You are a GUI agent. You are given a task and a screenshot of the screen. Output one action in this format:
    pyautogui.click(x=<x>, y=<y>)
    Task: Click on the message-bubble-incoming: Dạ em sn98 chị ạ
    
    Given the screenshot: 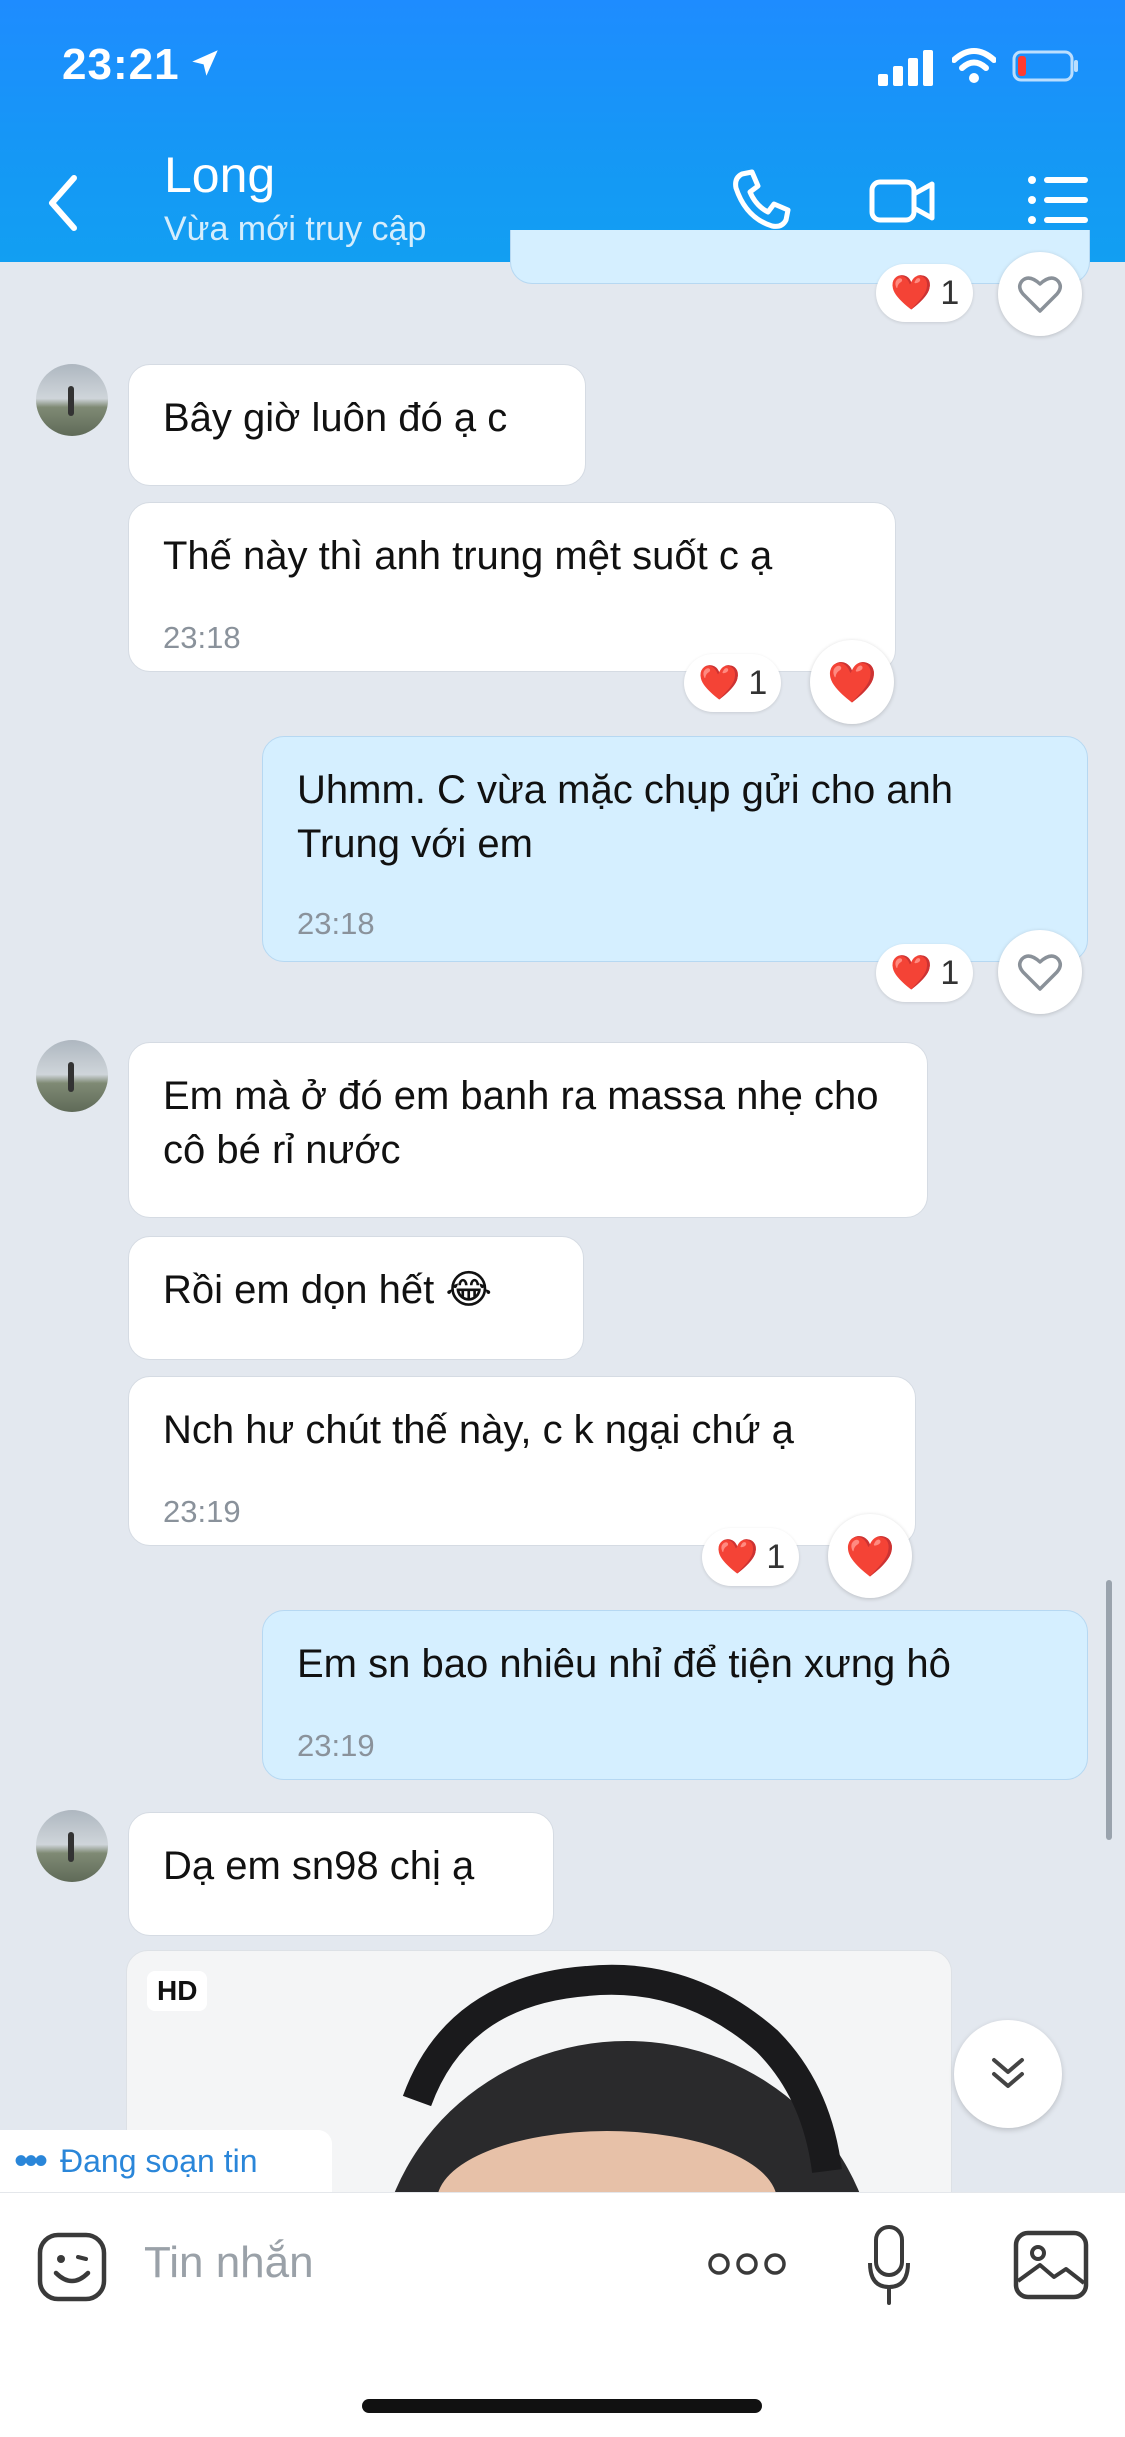 What is the action you would take?
    pyautogui.click(x=341, y=1874)
    